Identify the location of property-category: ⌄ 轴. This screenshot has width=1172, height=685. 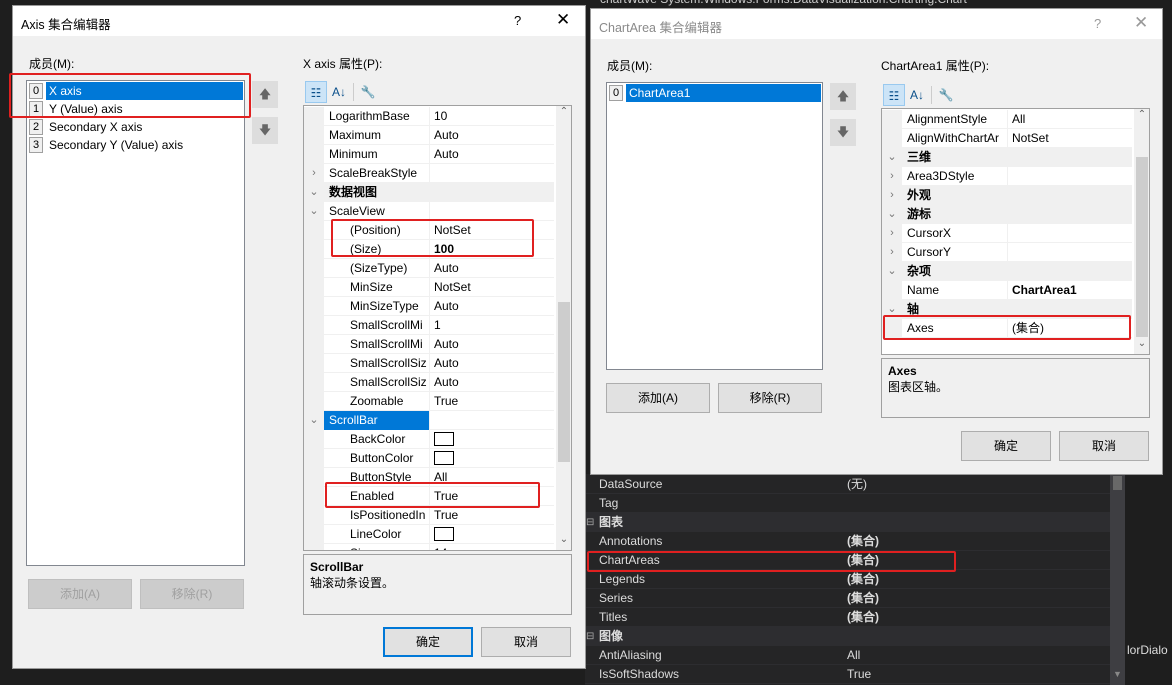
(1007, 309).